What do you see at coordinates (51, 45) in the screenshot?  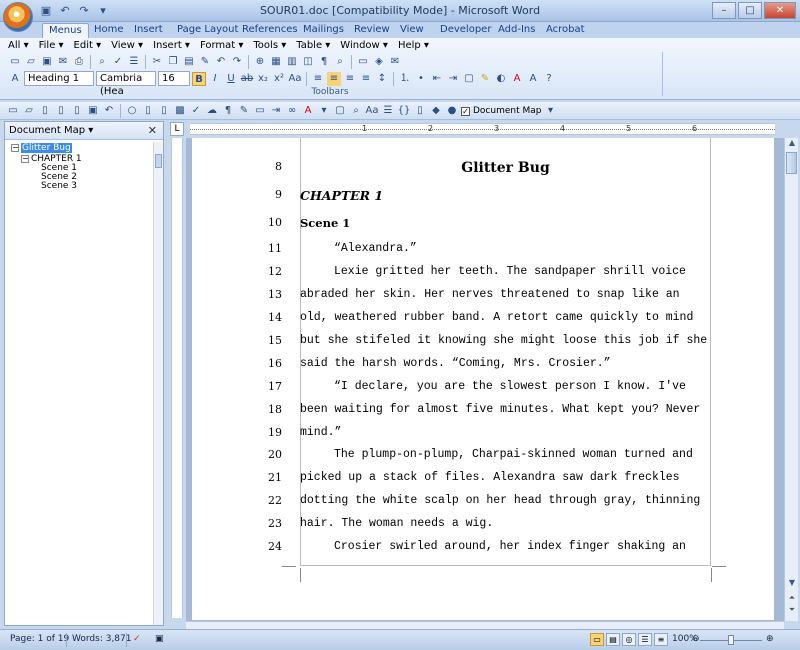 I see `menu-file: File ▾` at bounding box center [51, 45].